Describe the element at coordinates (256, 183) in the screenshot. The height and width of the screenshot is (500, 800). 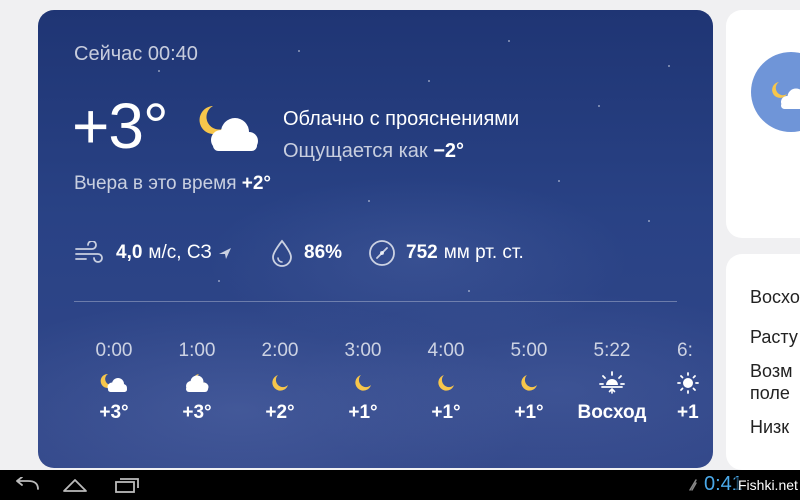
I see `yesterday-value: +2°` at that location.